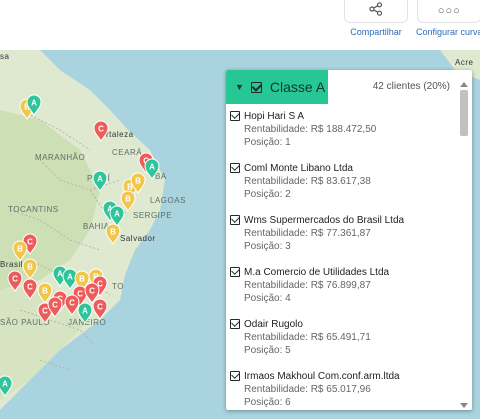  I want to click on client-name: Irmaos Makhoul Com.conf.arm.ltda, so click(322, 376).